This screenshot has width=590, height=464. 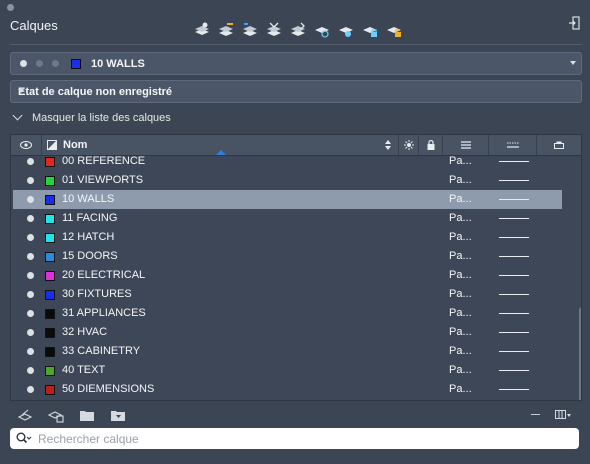 I want to click on panel-grip-dot, so click(x=10, y=7).